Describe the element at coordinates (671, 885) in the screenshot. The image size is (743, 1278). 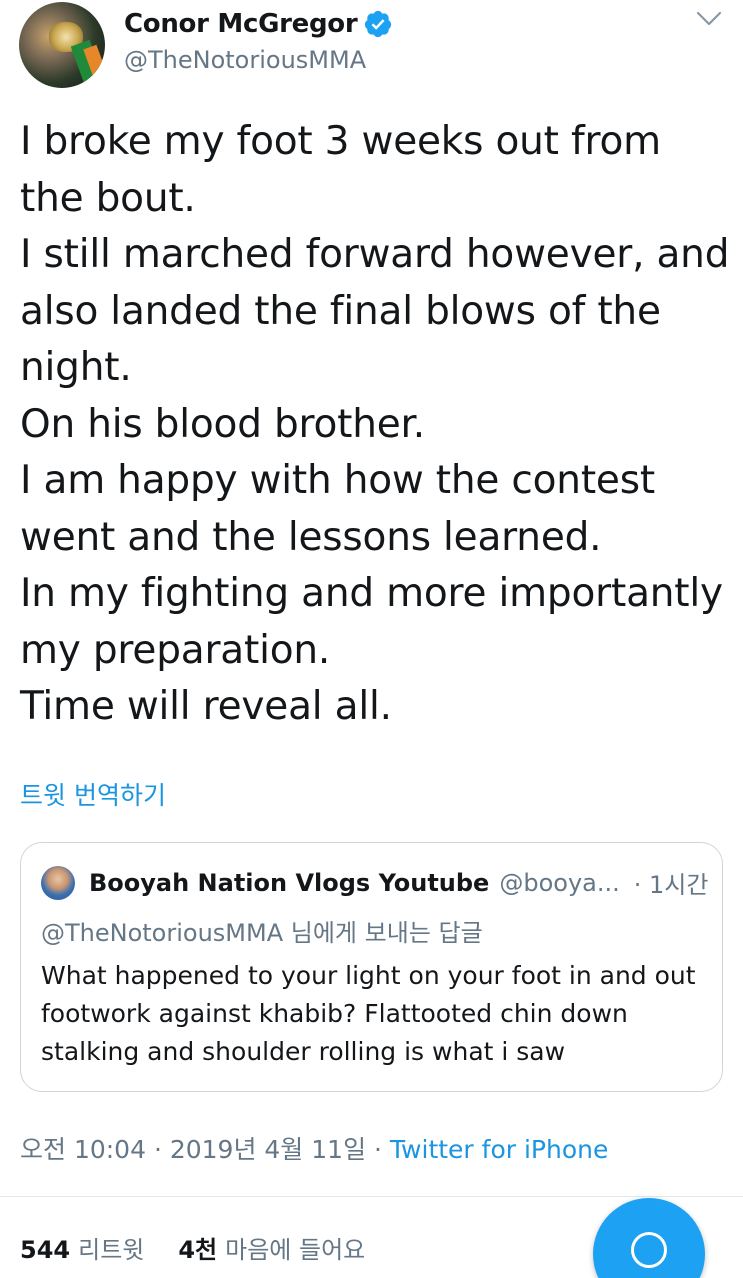
I see `quoted-tweet-time: · 1시간` at that location.